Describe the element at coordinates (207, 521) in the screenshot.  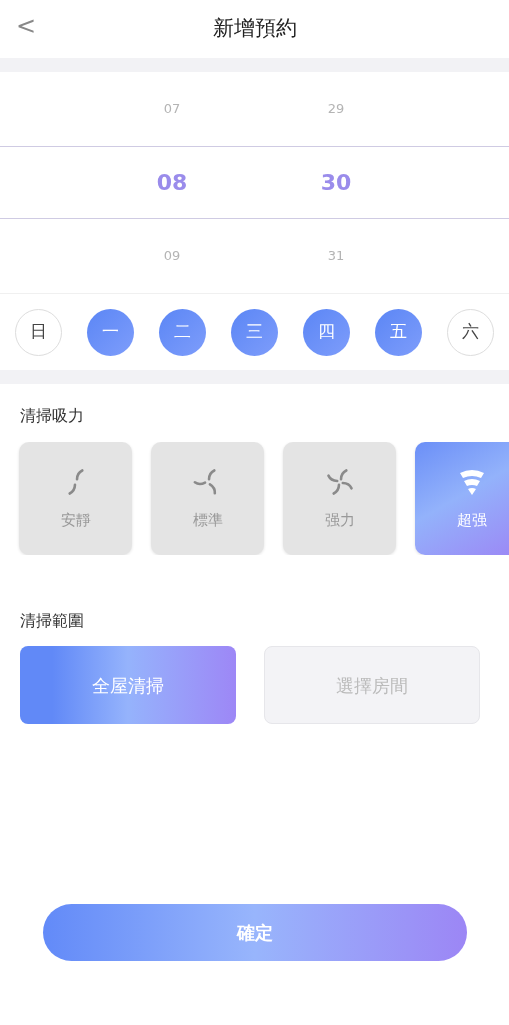
I see `option-label: 標準` at that location.